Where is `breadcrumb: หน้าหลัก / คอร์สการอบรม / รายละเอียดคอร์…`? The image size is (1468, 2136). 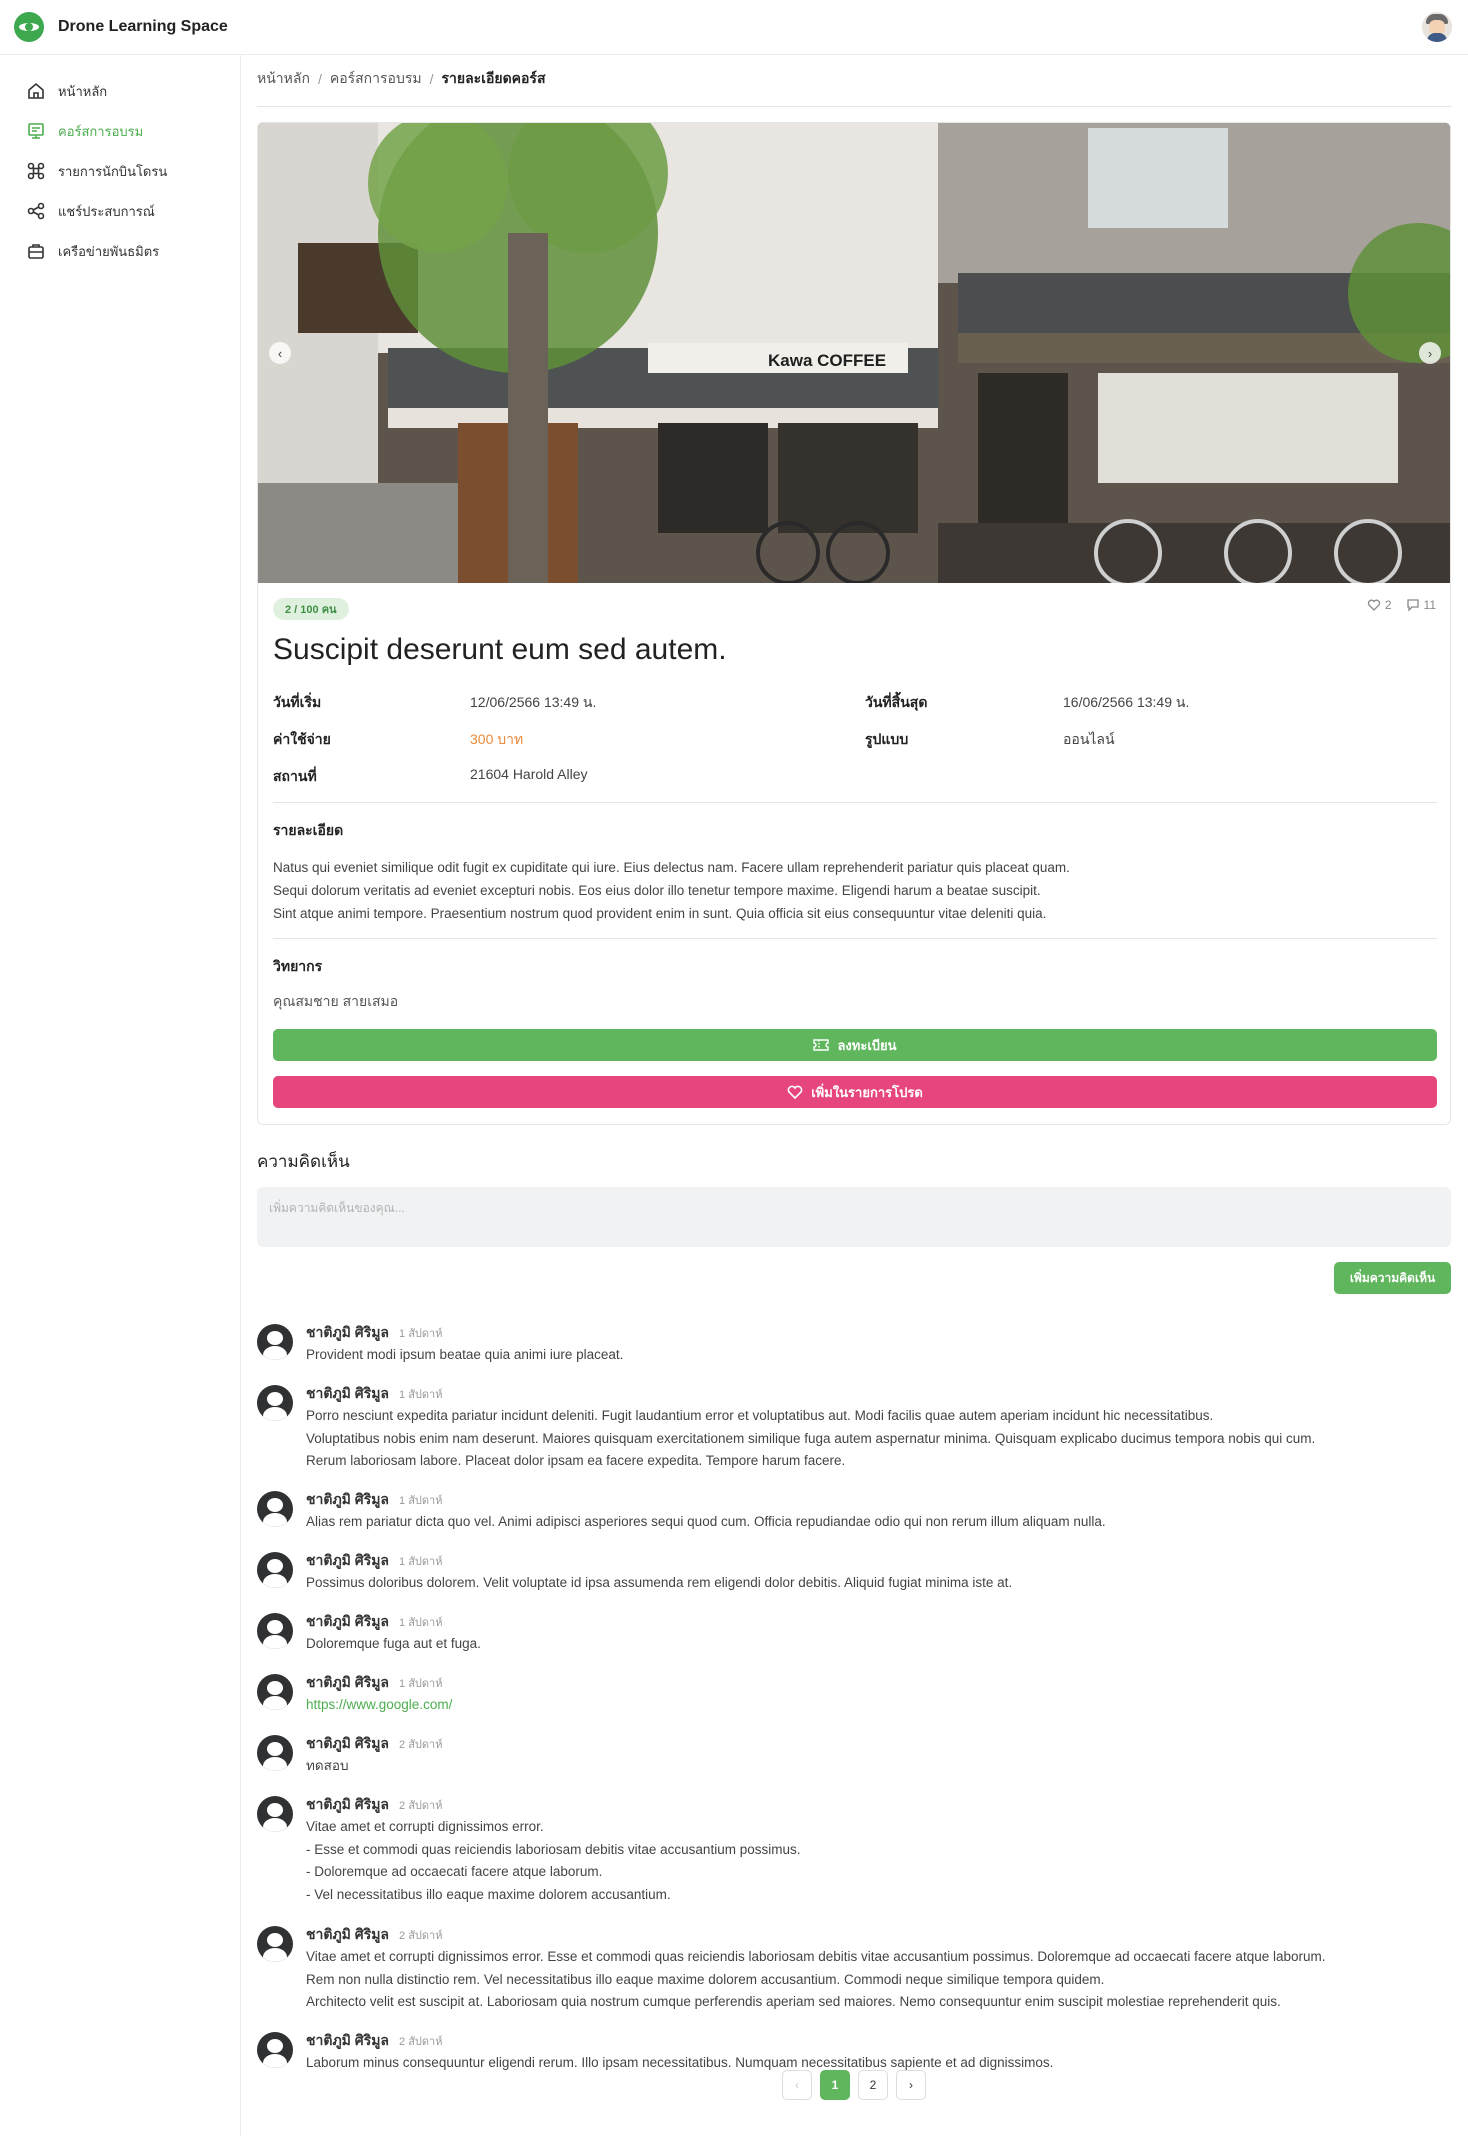
breadcrumb: หน้าหลัก / คอร์สการอบรม / รายละเอียดคอร์… is located at coordinates (401, 79).